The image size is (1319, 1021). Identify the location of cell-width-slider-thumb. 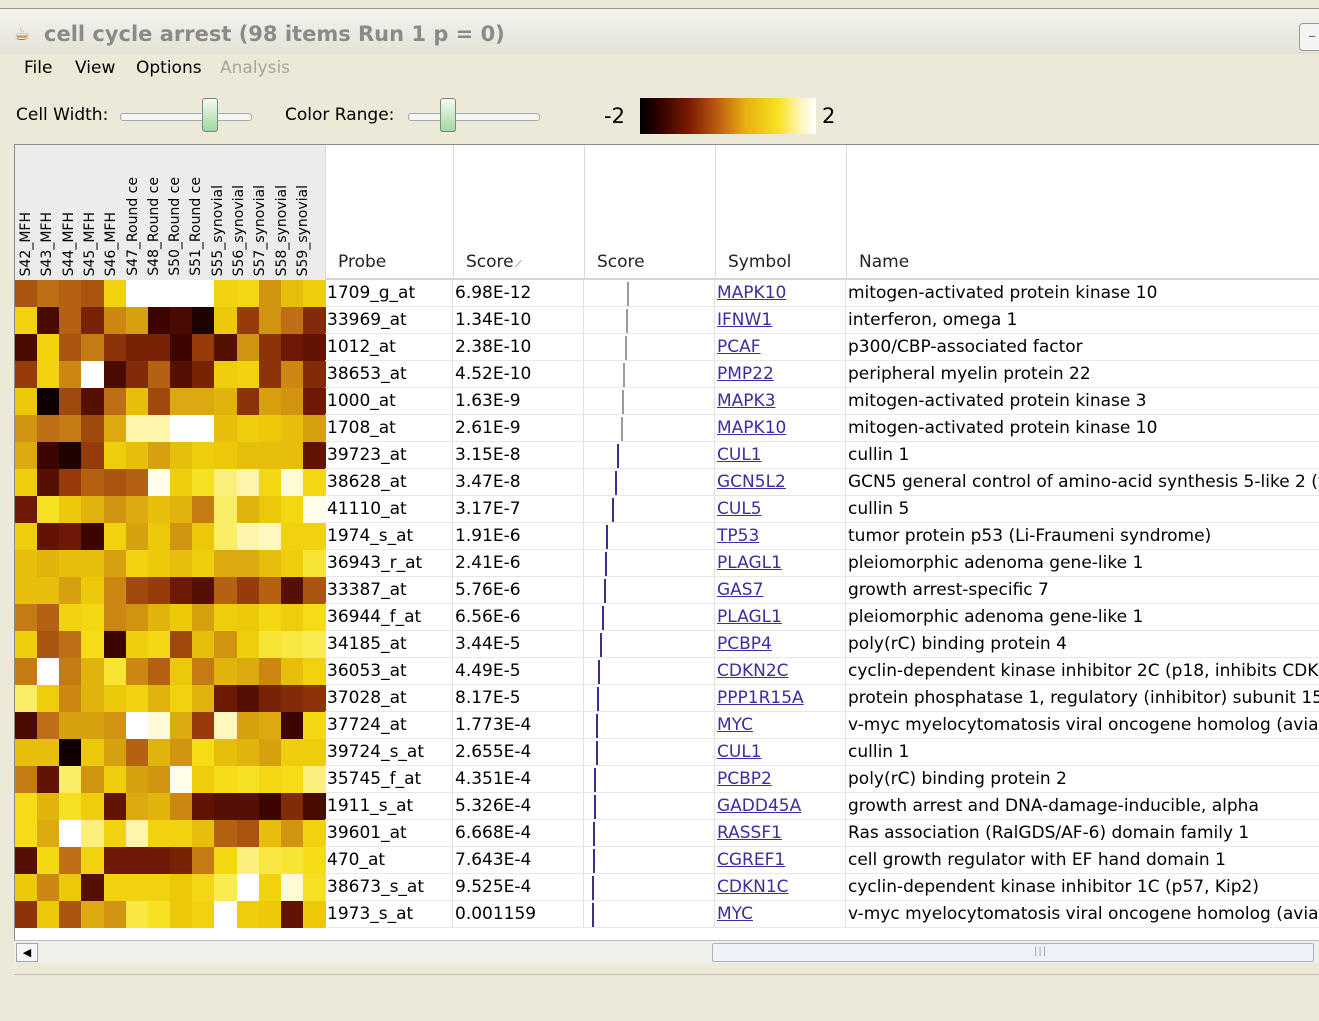
(209, 115).